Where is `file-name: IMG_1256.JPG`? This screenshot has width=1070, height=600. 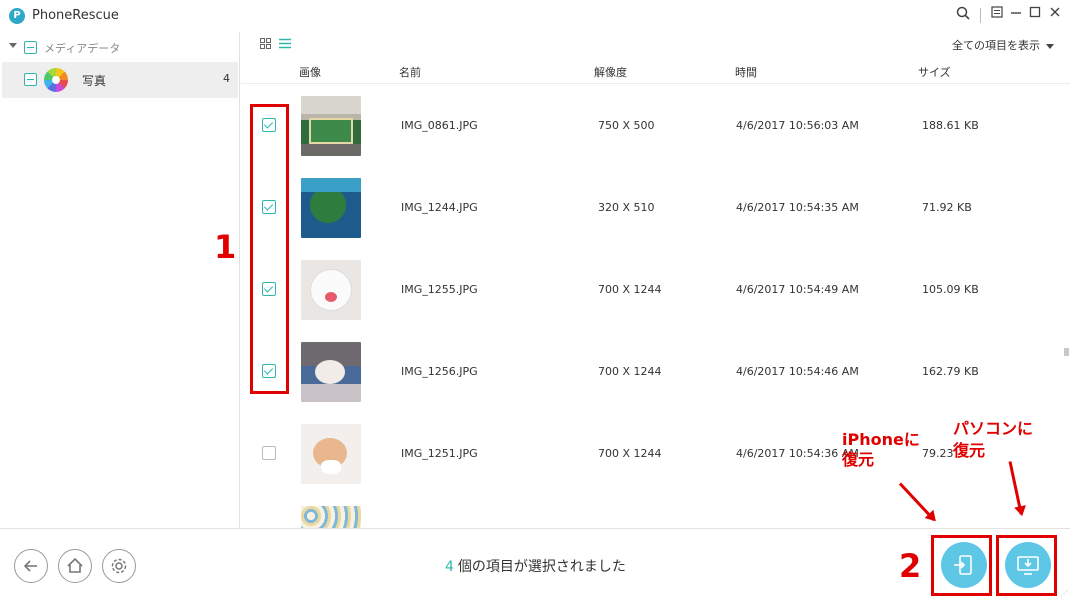 file-name: IMG_1256.JPG is located at coordinates (439, 371).